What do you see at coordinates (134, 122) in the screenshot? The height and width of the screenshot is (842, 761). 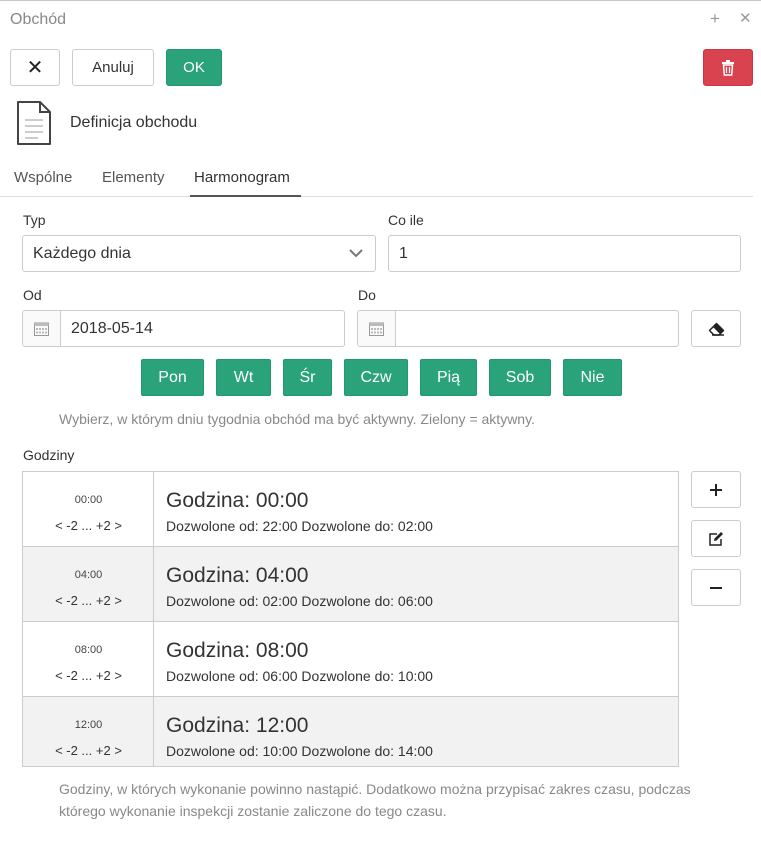 I see `page-title: Definicja obchodu` at bounding box center [134, 122].